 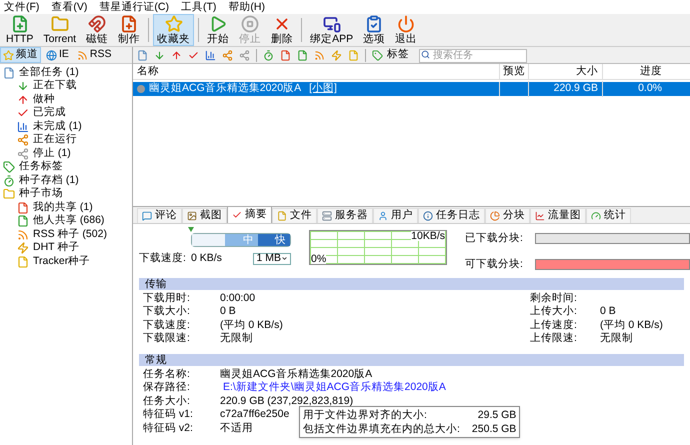 What do you see at coordinates (554, 311) in the screenshot?
I see `field-label: 上传大小:` at bounding box center [554, 311].